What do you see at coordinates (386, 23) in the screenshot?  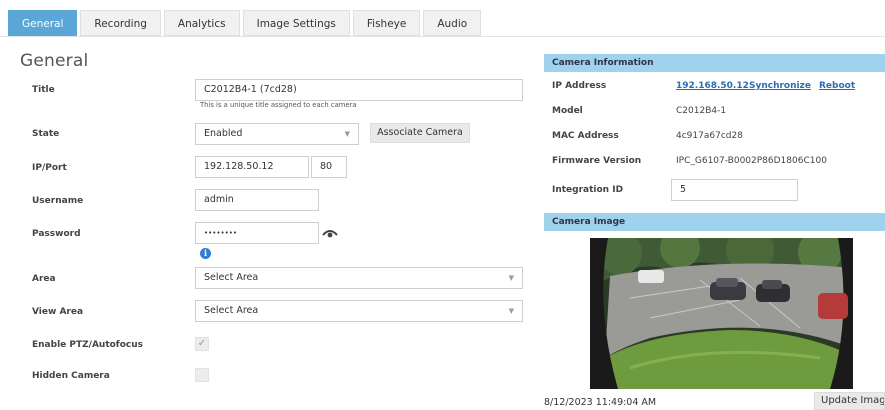 I see `tab-fisheye: Fisheye` at bounding box center [386, 23].